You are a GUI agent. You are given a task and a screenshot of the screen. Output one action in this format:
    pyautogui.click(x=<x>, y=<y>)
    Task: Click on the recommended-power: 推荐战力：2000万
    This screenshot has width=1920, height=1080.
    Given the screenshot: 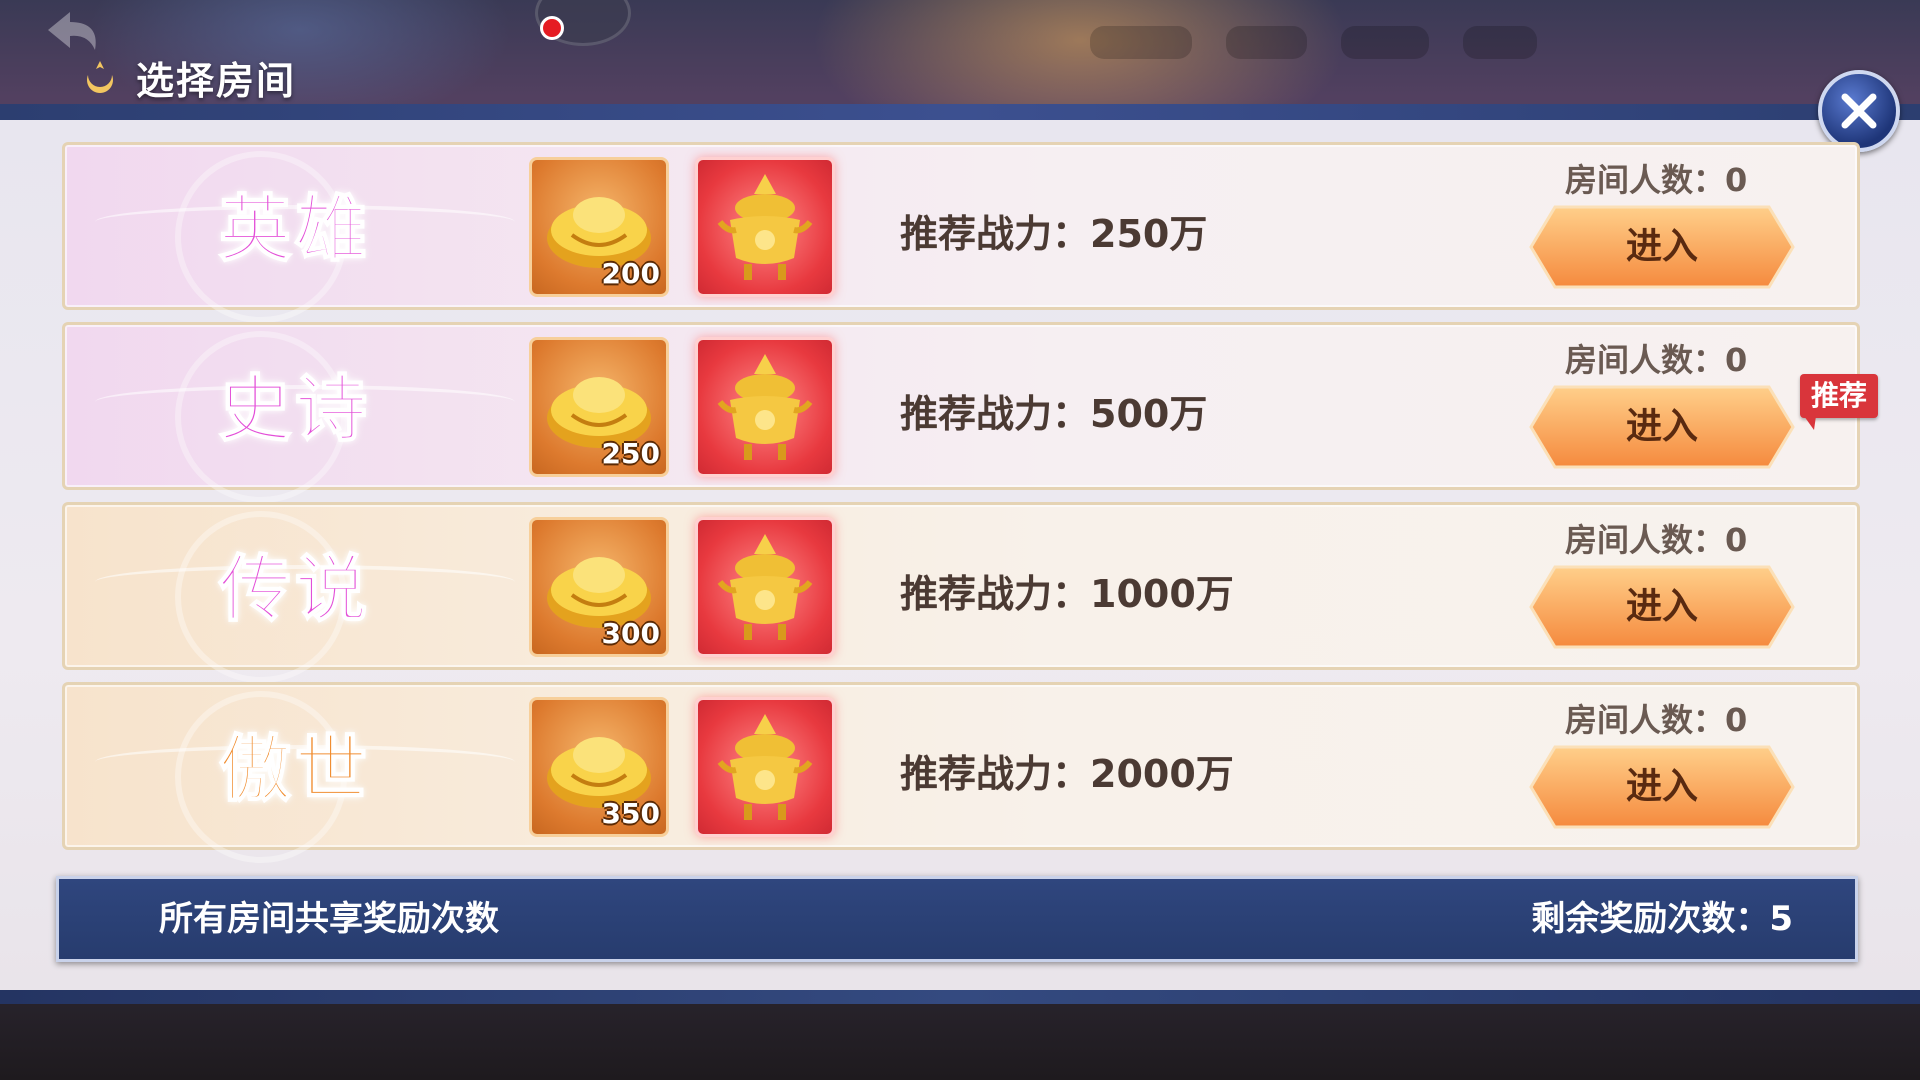 What is the action you would take?
    pyautogui.click(x=1067, y=774)
    